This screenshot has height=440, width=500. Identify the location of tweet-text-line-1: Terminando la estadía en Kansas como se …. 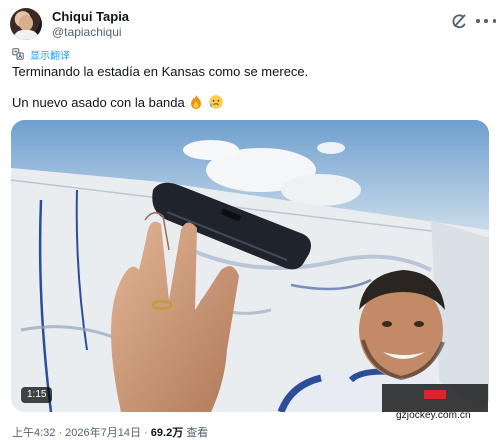
(160, 71).